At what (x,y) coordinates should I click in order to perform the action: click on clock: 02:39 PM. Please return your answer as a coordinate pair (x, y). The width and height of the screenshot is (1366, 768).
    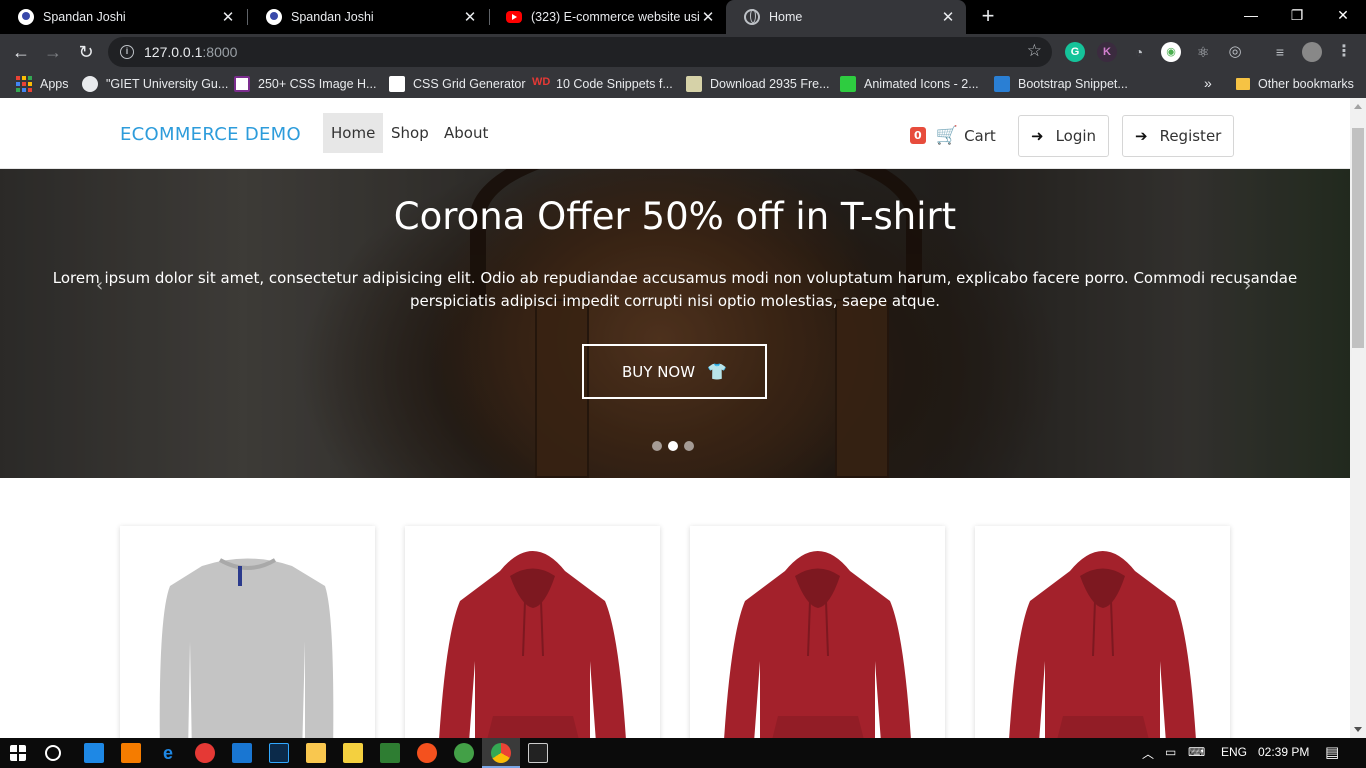
    Looking at the image, I should click on (1283, 752).